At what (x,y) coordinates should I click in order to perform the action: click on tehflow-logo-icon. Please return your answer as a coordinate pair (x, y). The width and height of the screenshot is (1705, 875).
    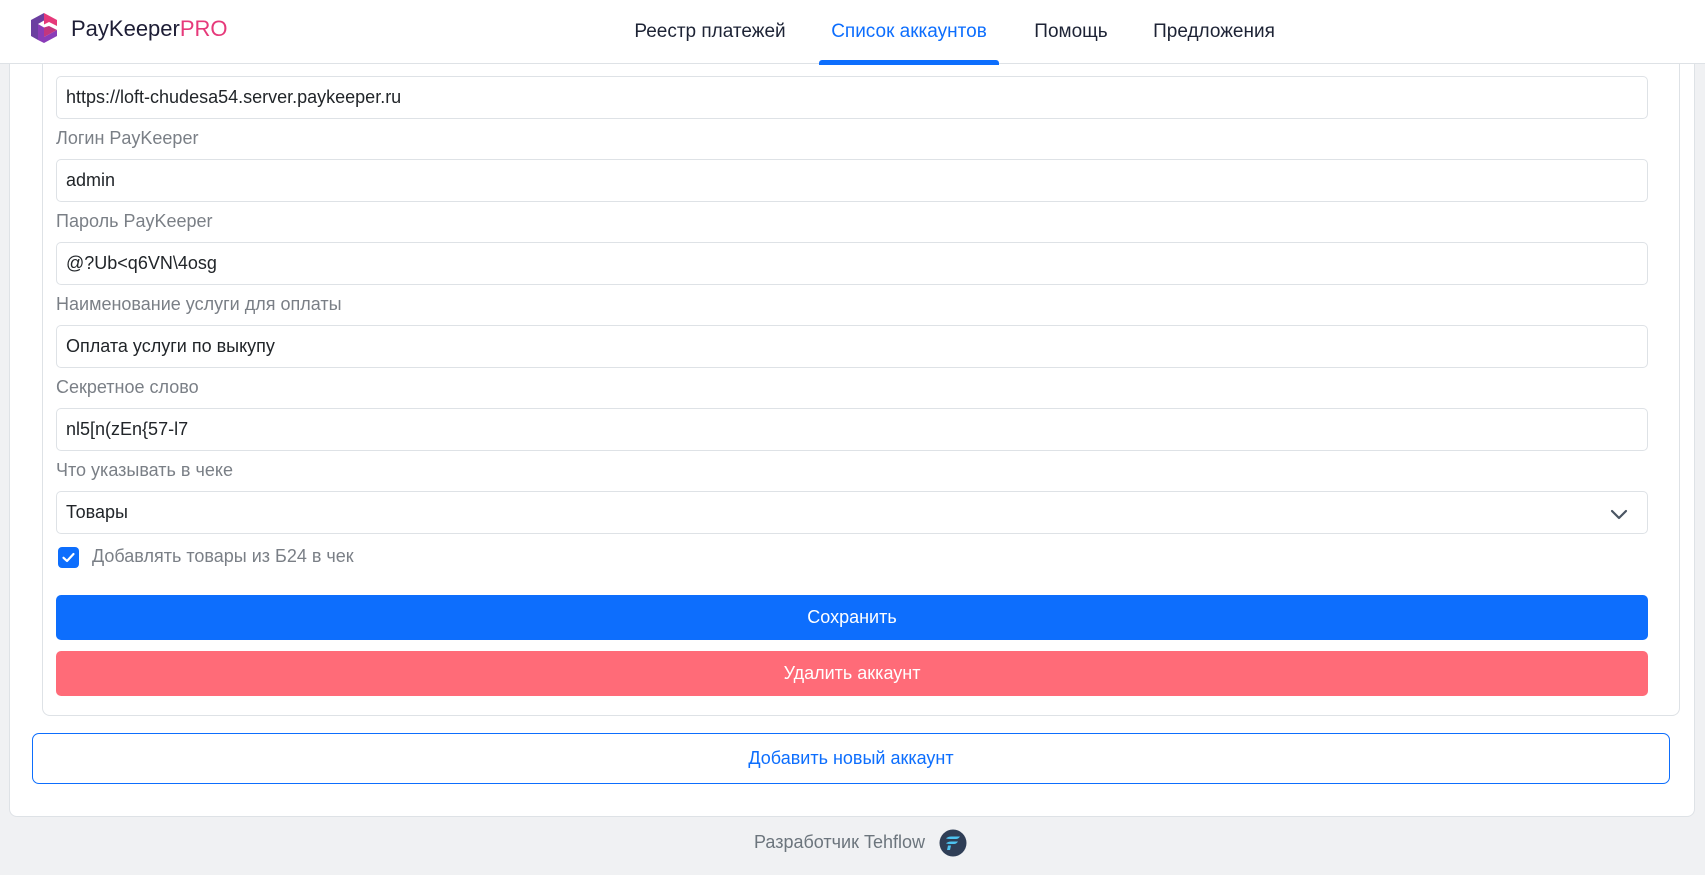
    Looking at the image, I should click on (953, 843).